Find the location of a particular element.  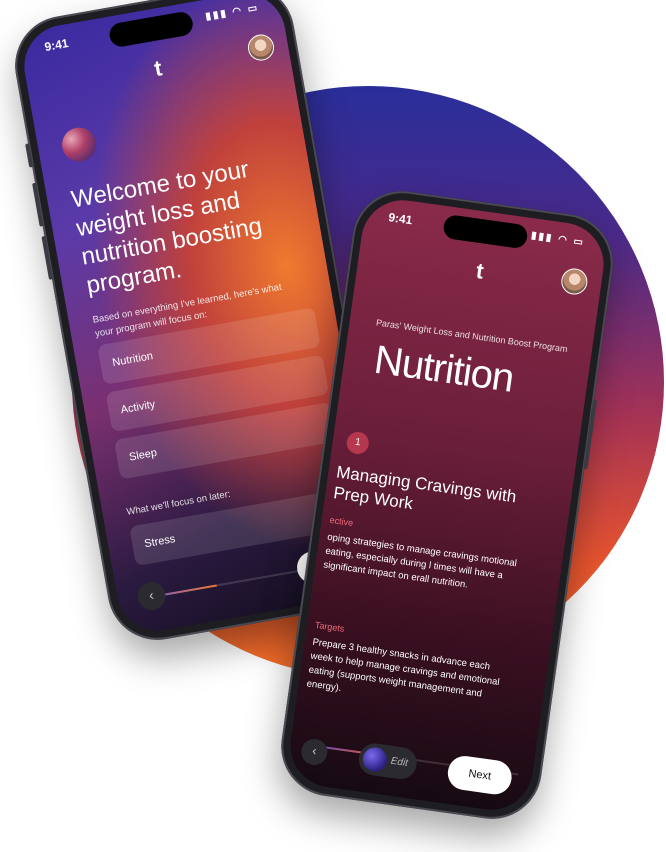

step-number-badge: 1 is located at coordinates (358, 443).